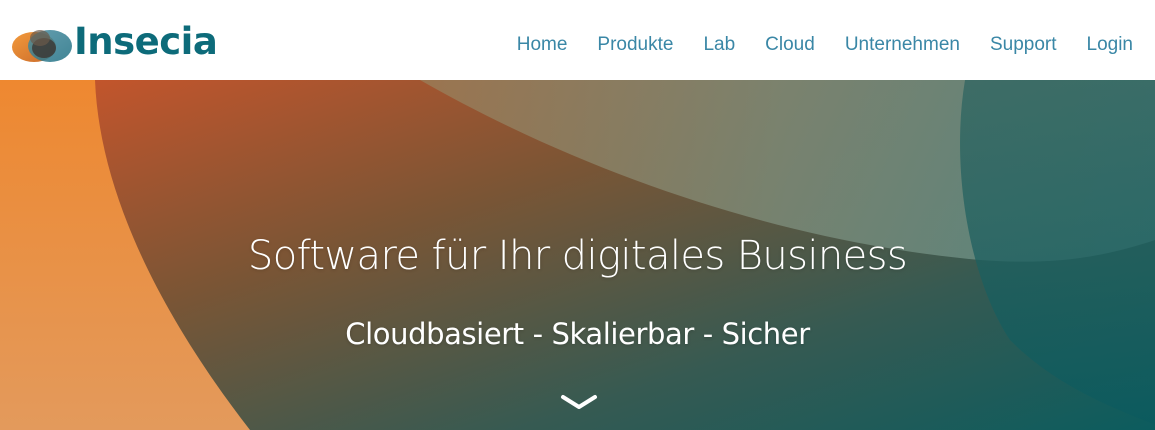  I want to click on hero-subtitle: Cloudbasiert - Skalierbar - Sicher, so click(577, 334).